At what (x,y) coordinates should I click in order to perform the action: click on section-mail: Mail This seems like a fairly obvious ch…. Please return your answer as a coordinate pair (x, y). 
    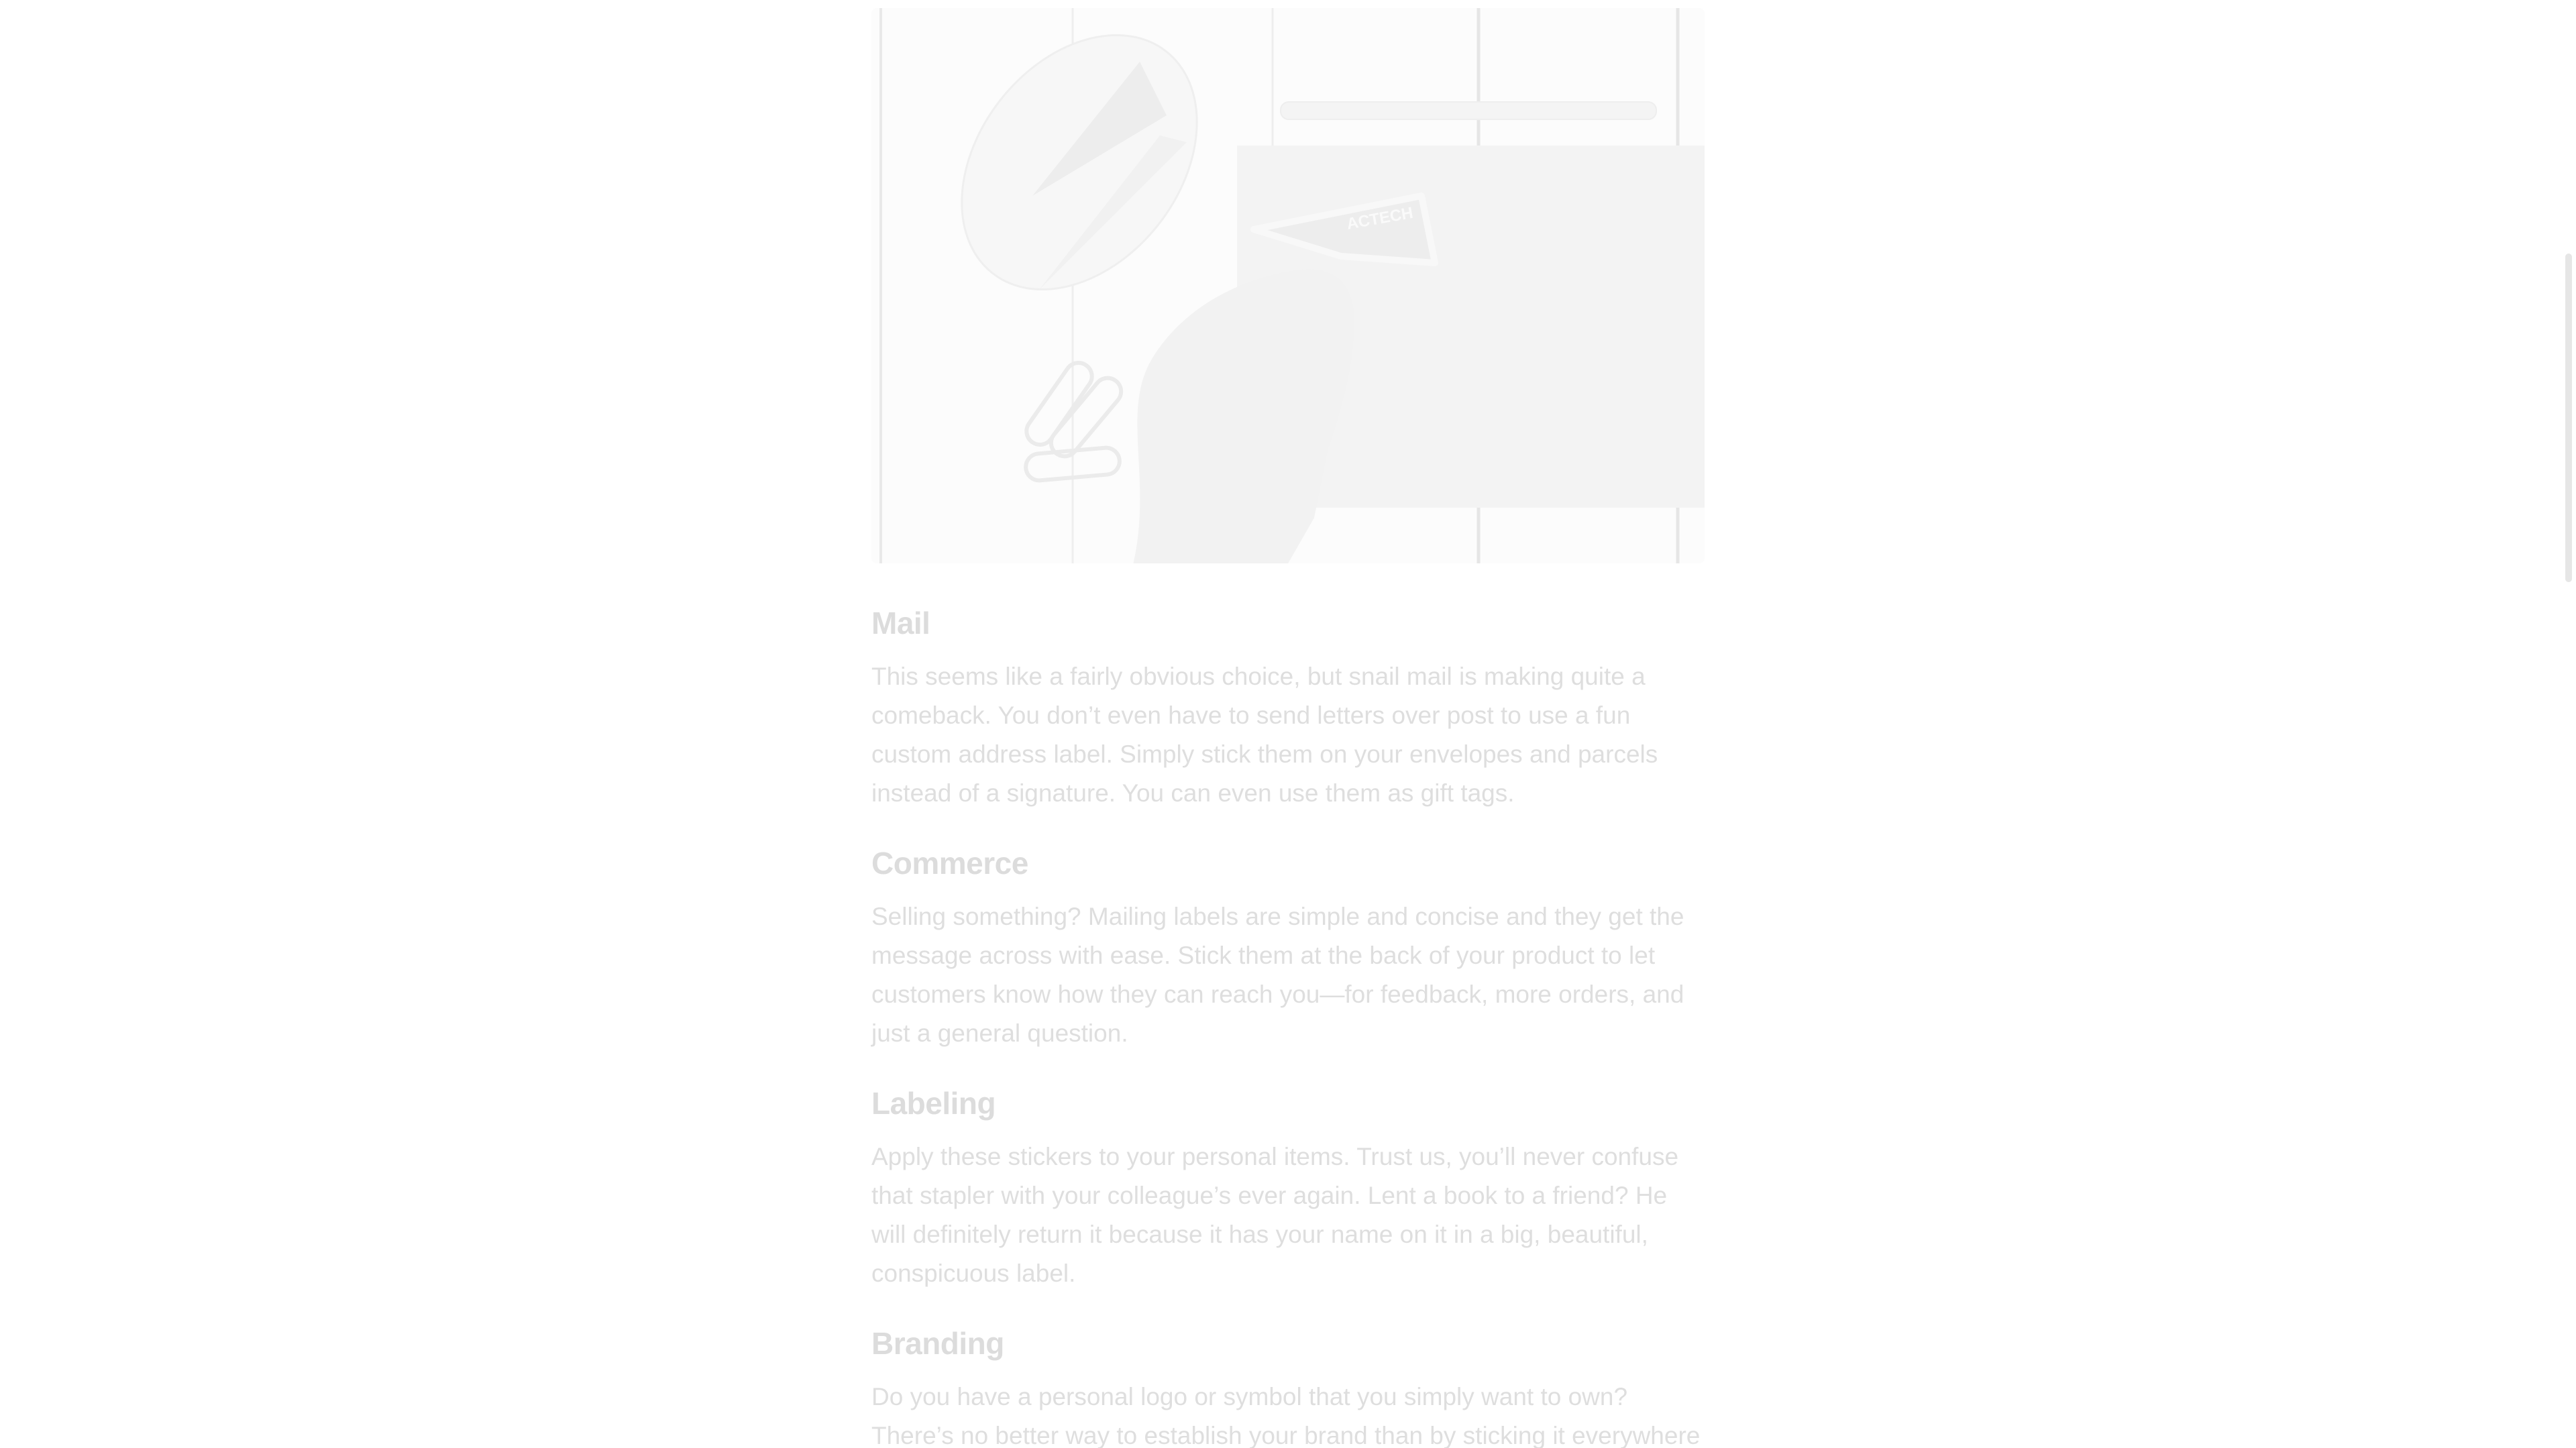
    Looking at the image, I should click on (1288, 709).